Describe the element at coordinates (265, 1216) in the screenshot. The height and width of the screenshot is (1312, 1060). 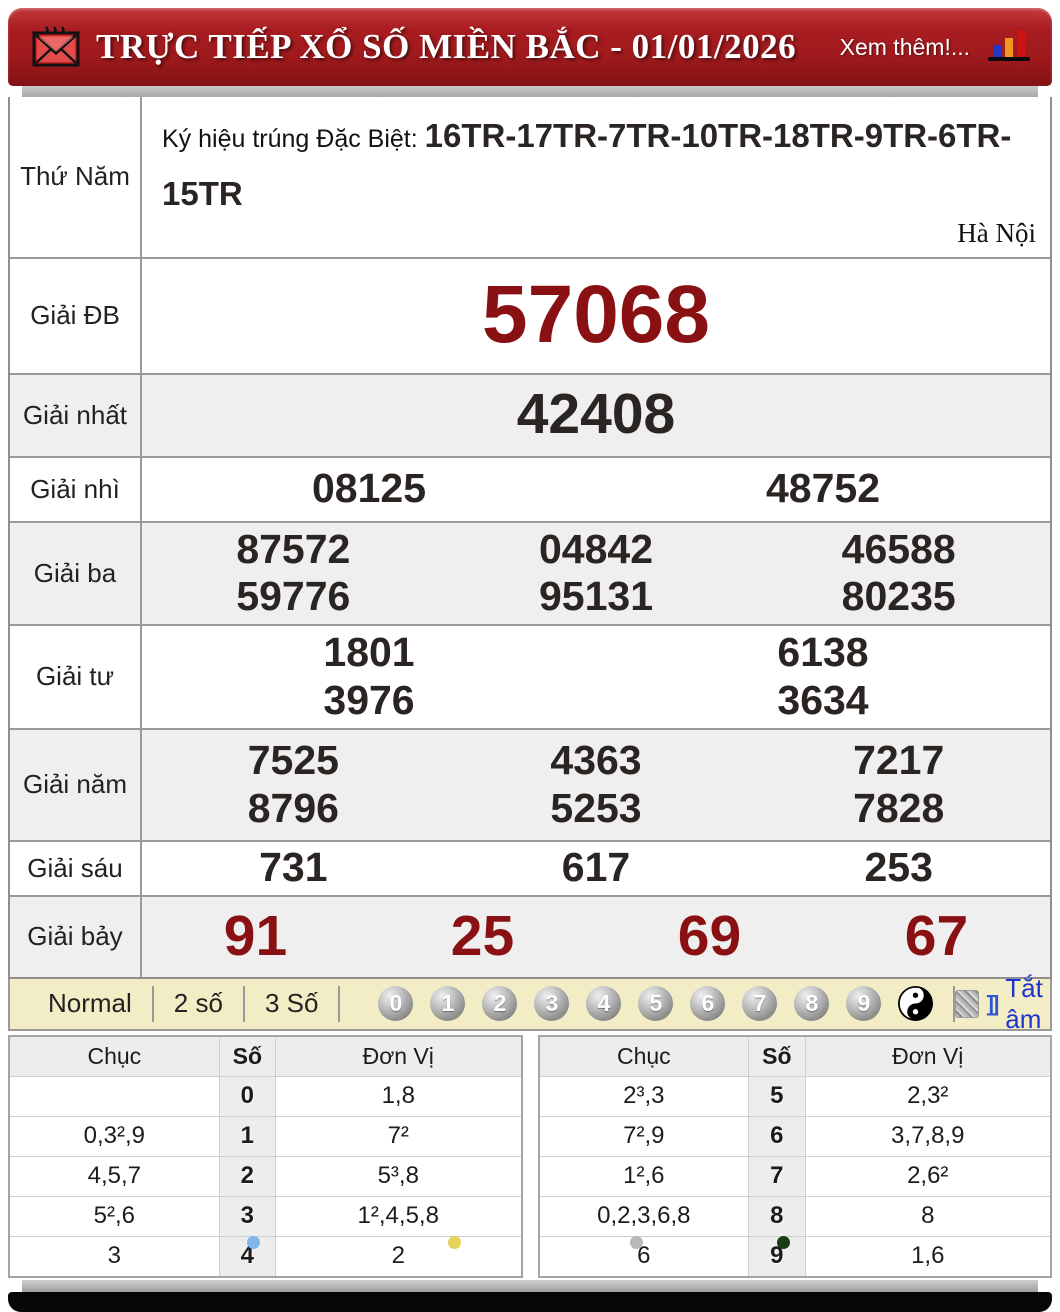
I see `stats-row-digit-3: 5²,6 3 1²,4,5,8` at that location.